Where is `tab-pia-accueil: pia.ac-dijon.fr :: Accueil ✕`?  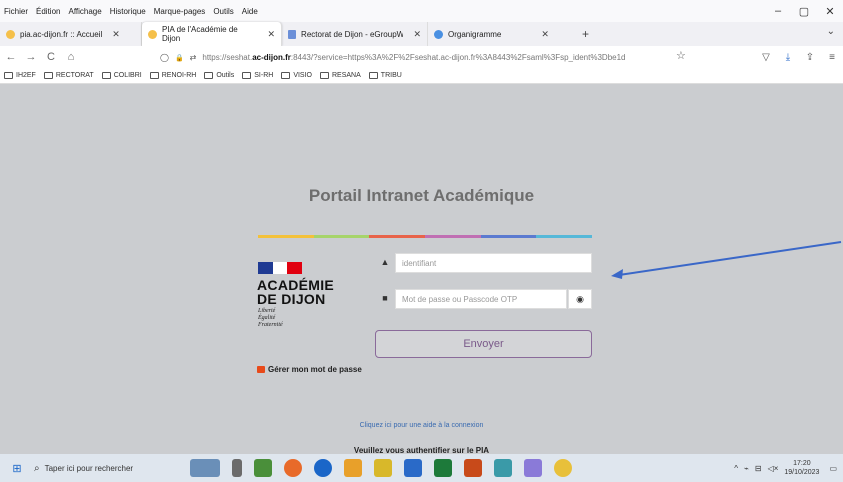
tab-pia-accueil: pia.ac-dijon.fr :: Accueil ✕ is located at coordinates (71, 34).